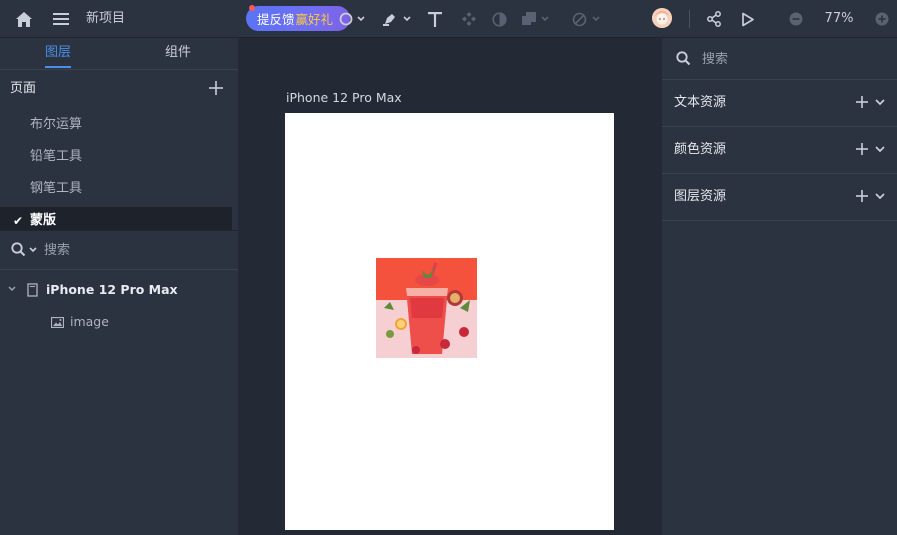 The height and width of the screenshot is (535, 897). I want to click on layer-search, so click(119, 250).